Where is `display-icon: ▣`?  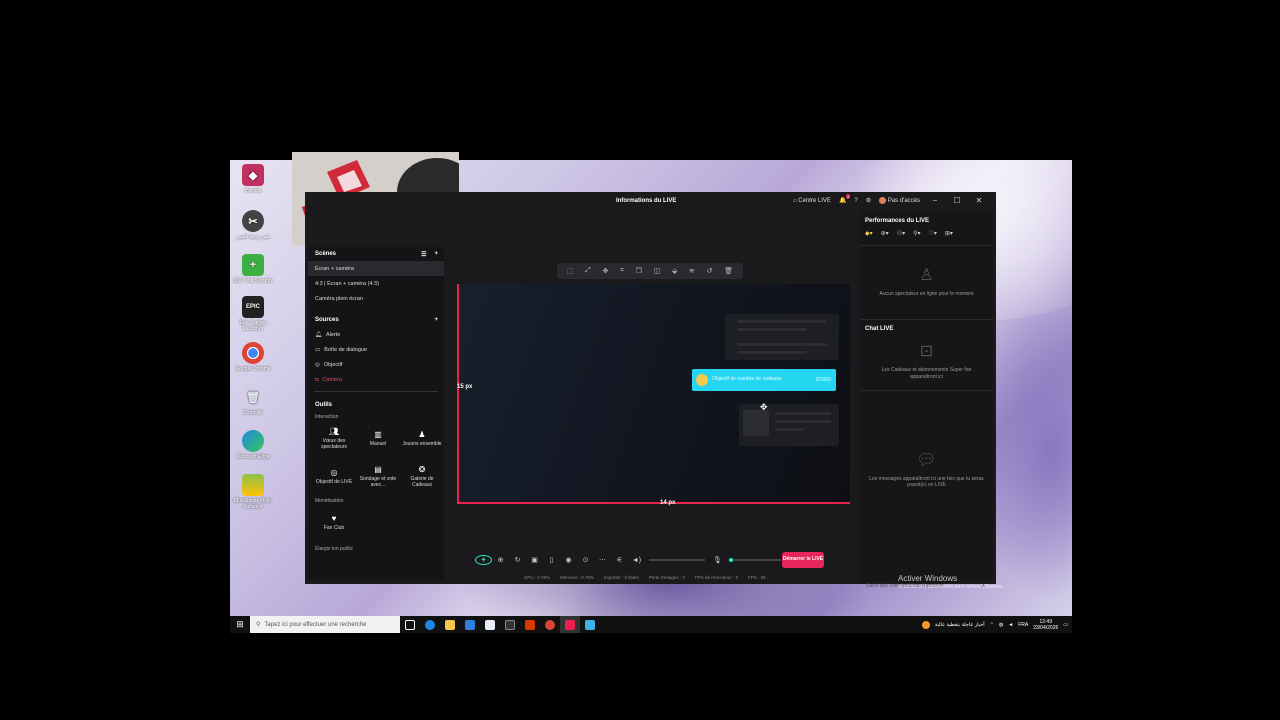 display-icon: ▣ is located at coordinates (534, 560).